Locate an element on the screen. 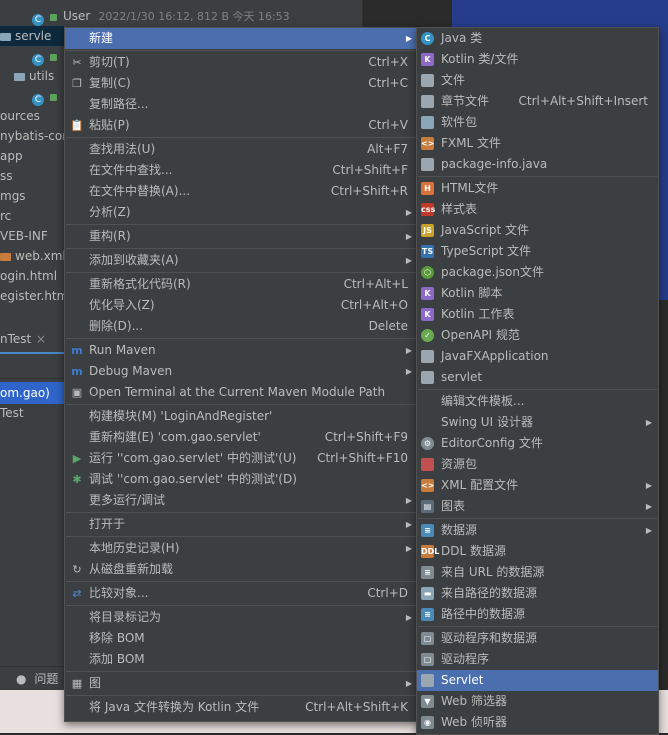 The height and width of the screenshot is (735, 668). tree-item: ogin.html2 is located at coordinates (36, 276).